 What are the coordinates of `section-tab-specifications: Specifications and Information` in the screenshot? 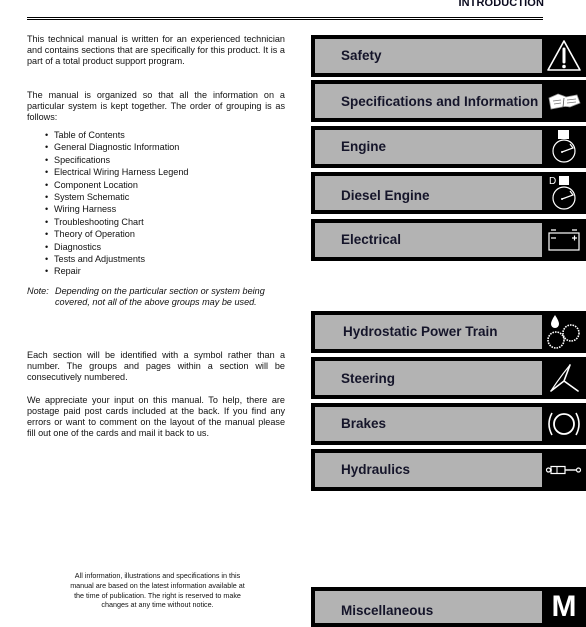 It's located at (448, 101).